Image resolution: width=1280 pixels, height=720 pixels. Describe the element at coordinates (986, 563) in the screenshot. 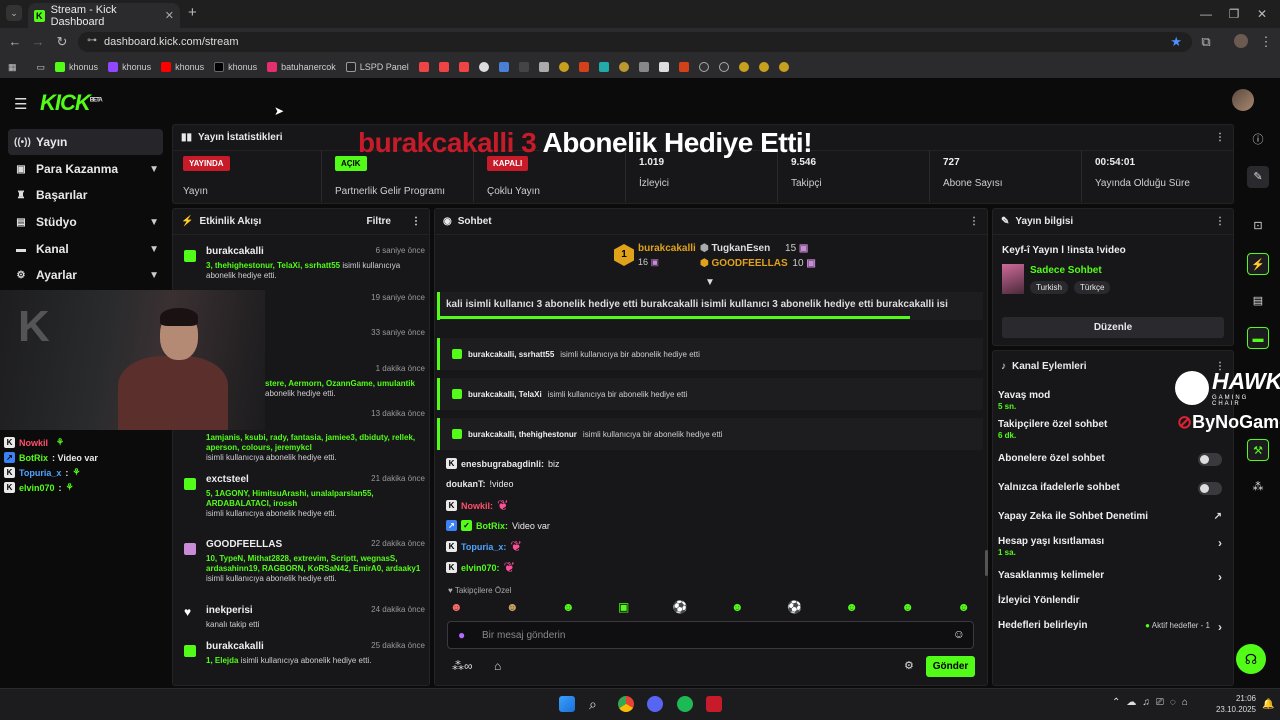

I see `chat-scrollbar` at that location.